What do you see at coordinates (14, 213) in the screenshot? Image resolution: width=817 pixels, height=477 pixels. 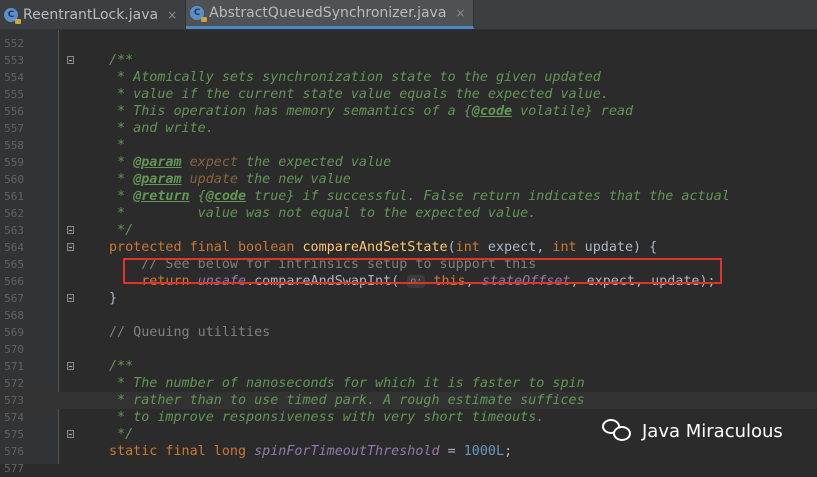 I see `line-number: 562` at bounding box center [14, 213].